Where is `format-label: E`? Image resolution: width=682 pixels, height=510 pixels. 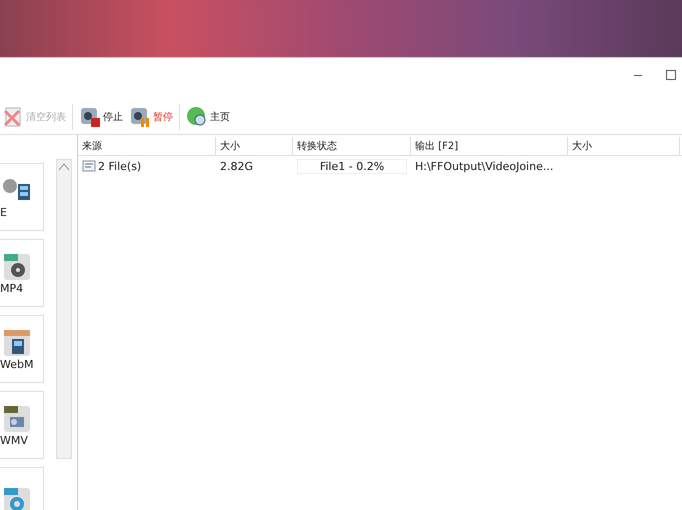
format-label: E is located at coordinates (3, 212).